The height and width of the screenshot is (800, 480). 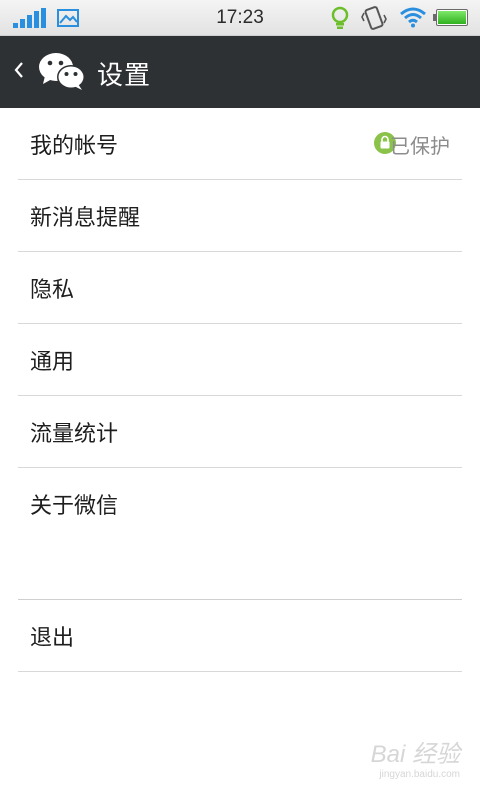 What do you see at coordinates (240, 570) in the screenshot?
I see `section-divider` at bounding box center [240, 570].